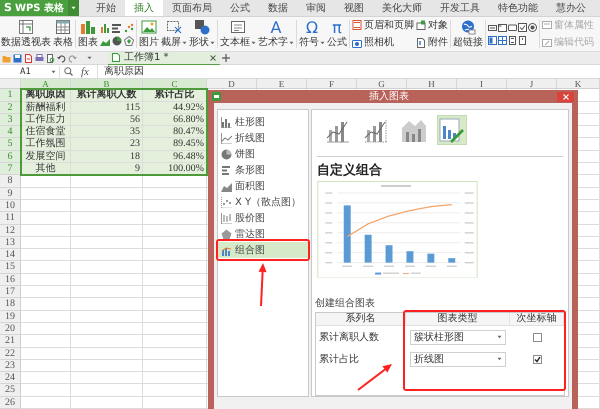 The image size is (600, 409). Describe the element at coordinates (175, 157) in the screenshot. I see `cell: 96.48%` at that location.